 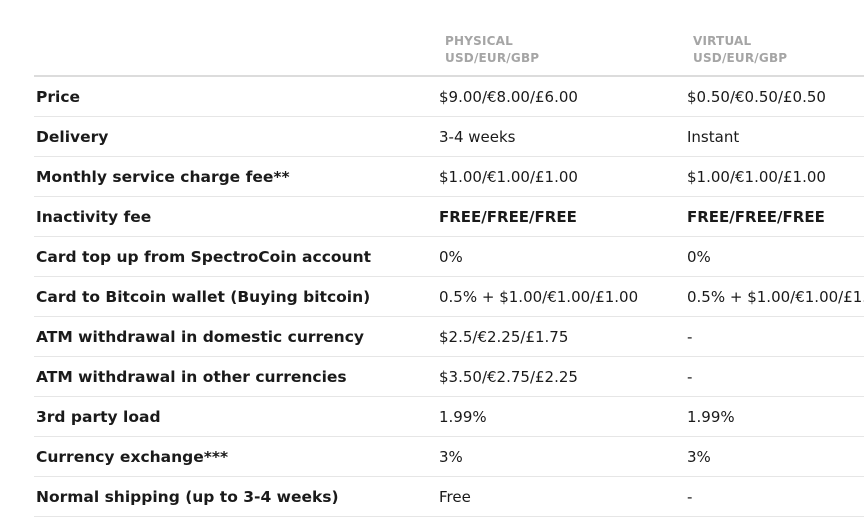 I want to click on row-label: Price, so click(x=58, y=97).